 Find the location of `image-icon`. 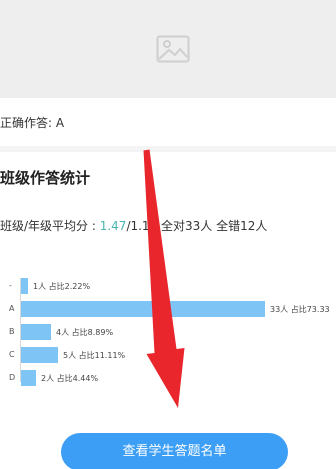

image-icon is located at coordinates (173, 49).